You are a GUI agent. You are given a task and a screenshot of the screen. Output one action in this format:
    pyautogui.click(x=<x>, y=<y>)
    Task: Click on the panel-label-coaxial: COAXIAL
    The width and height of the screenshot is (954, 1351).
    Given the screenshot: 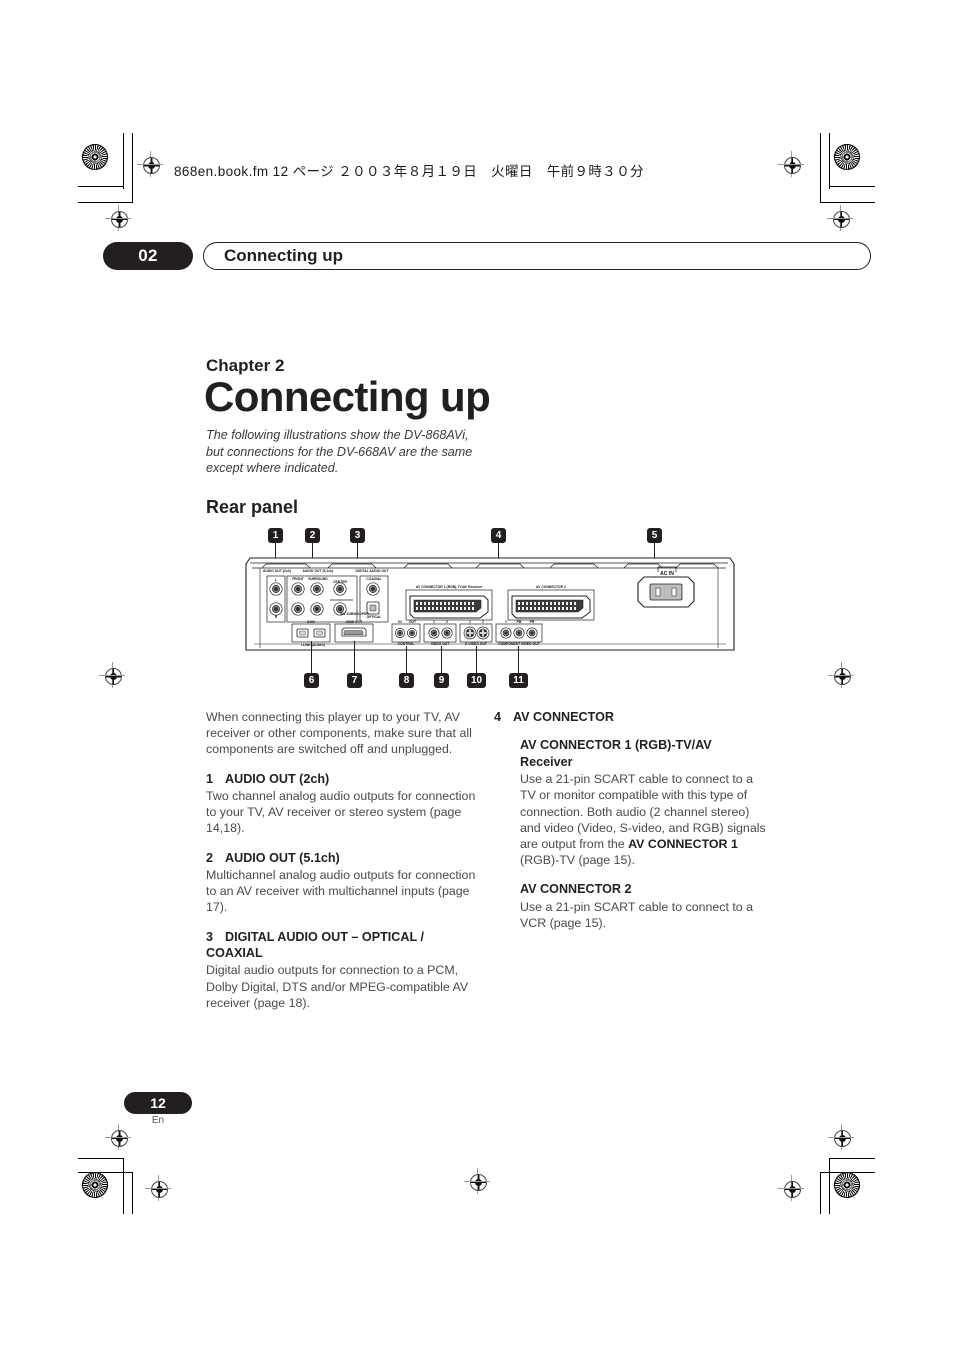 What is the action you would take?
    pyautogui.click(x=374, y=579)
    